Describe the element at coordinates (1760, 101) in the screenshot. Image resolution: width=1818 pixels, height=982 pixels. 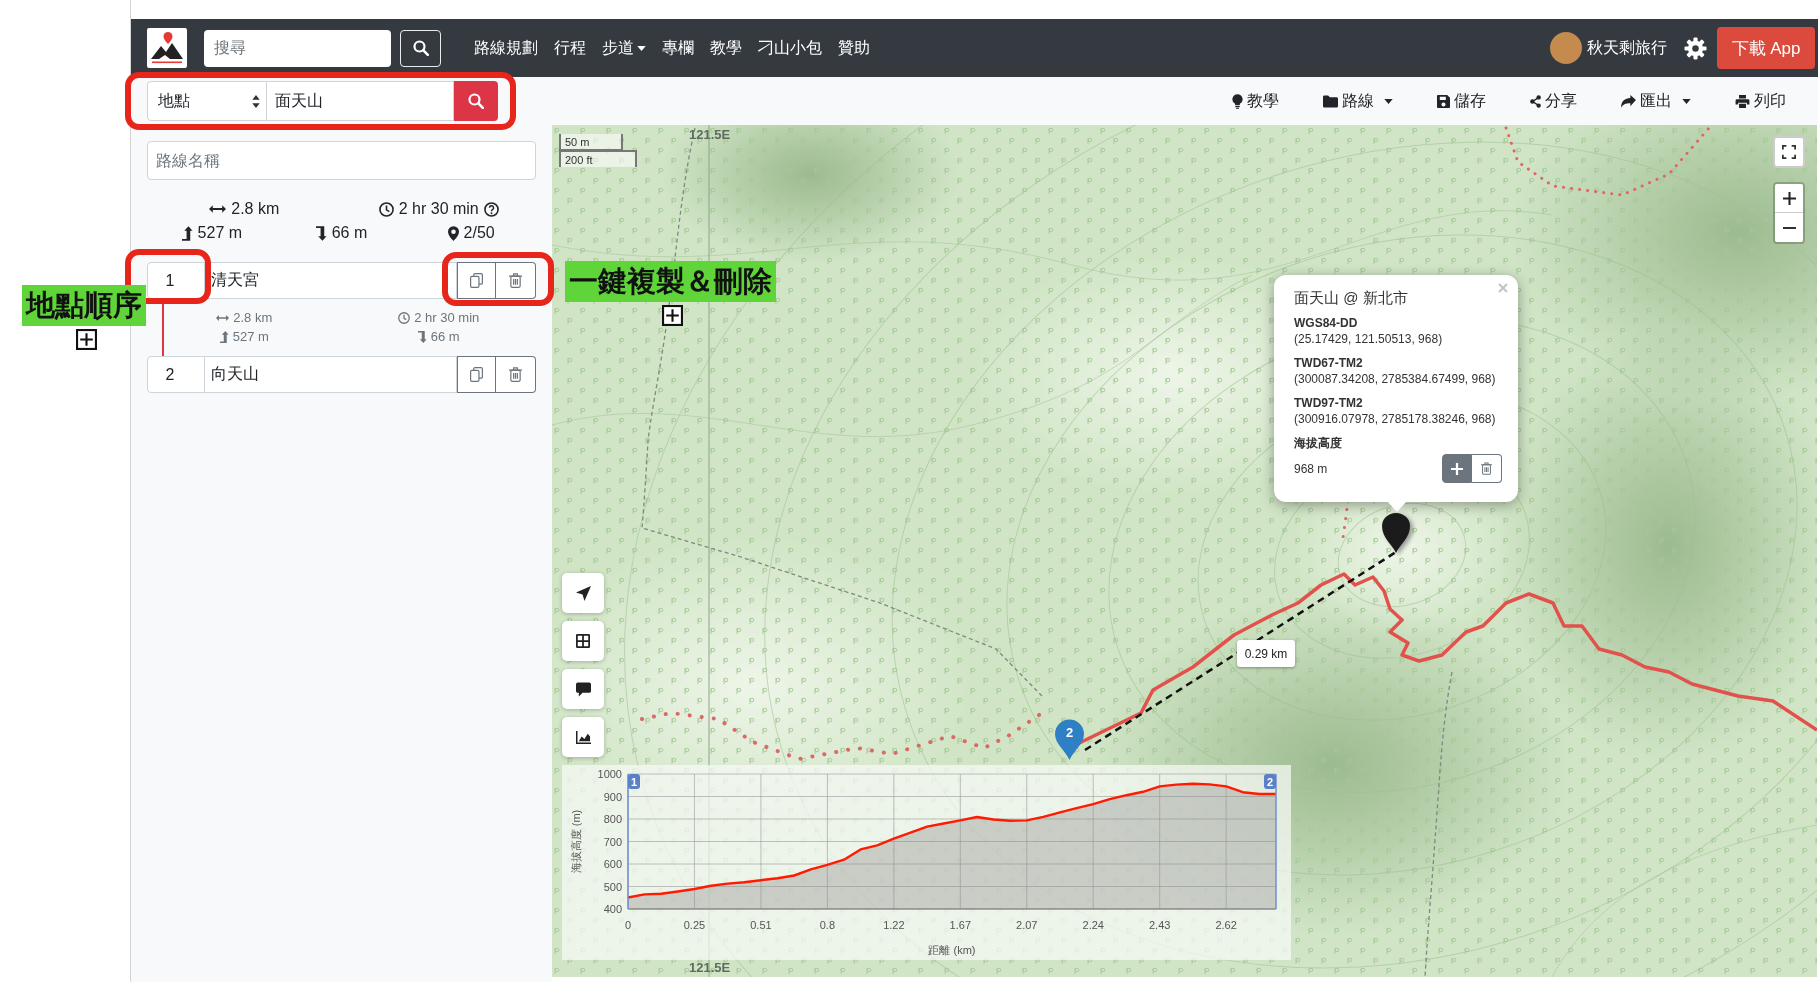
I see `toolbar-button: 列印` at that location.